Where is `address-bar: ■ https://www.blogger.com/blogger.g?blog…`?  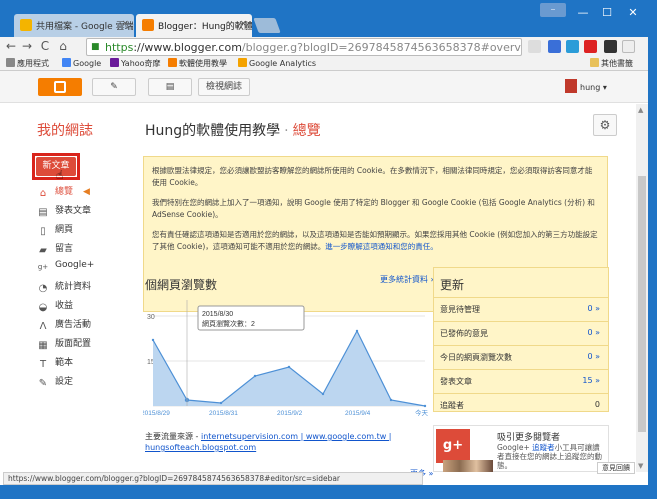
address-bar: ■ https://www.blogger.com/blogger.g?blog… is located at coordinates (304, 47).